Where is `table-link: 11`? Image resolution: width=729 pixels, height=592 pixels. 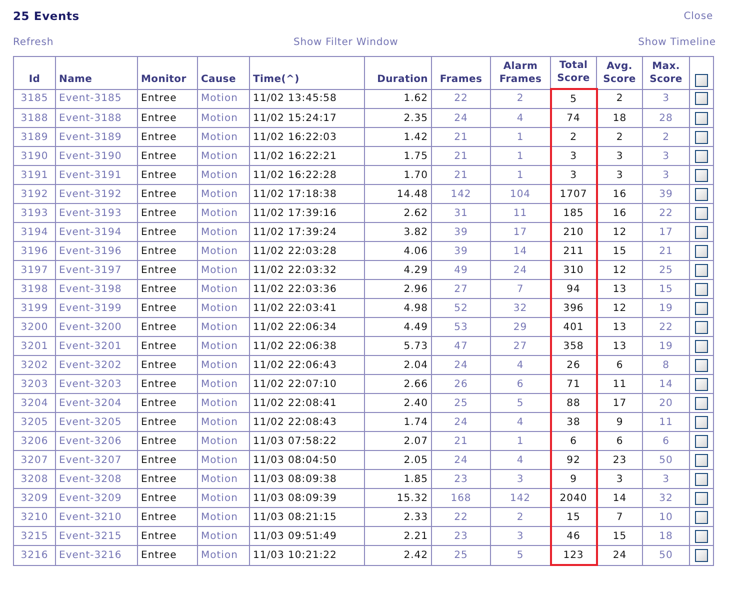
table-link: 11 is located at coordinates (666, 422).